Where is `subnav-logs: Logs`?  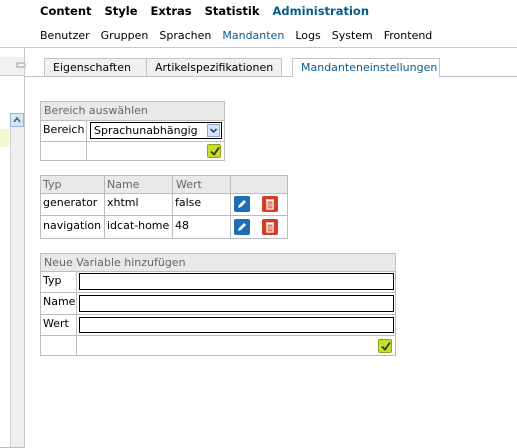
subnav-logs: Logs is located at coordinates (307, 36).